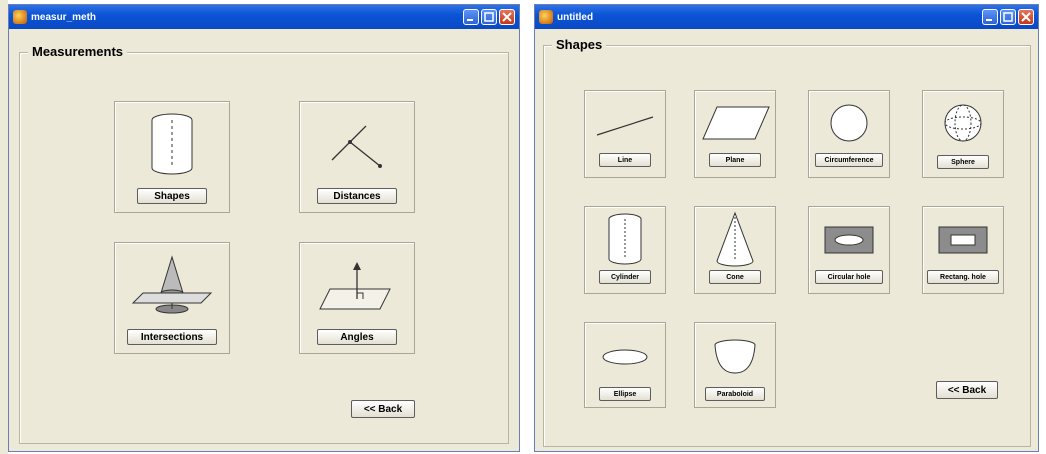 The image size is (1046, 454). What do you see at coordinates (64, 17) in the screenshot?
I see `window-title: measur_meth` at bounding box center [64, 17].